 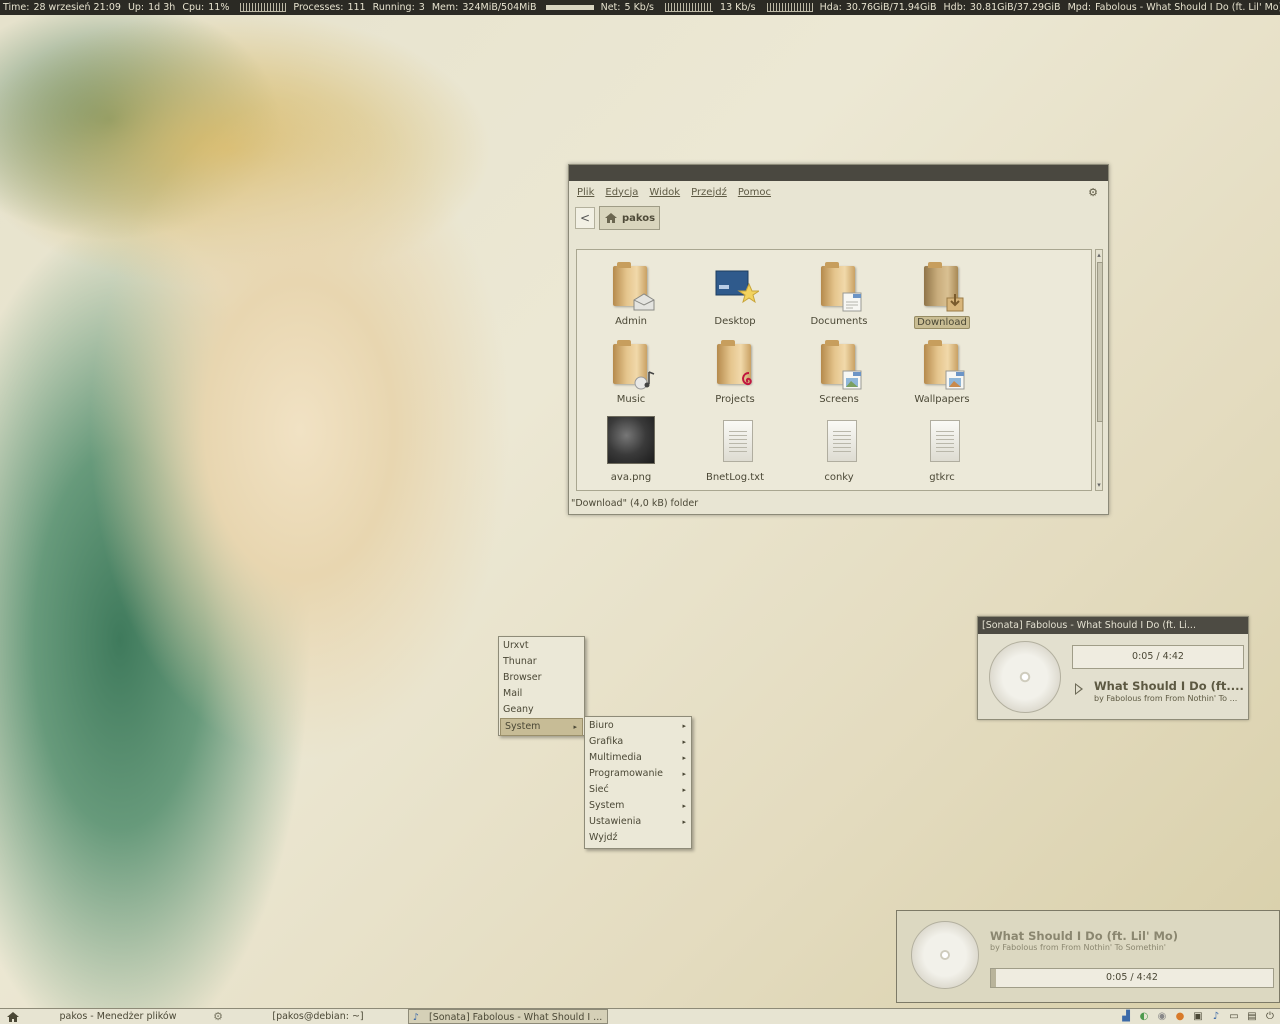 I want to click on net-up-value: 13 Kb/s, so click(x=738, y=7).